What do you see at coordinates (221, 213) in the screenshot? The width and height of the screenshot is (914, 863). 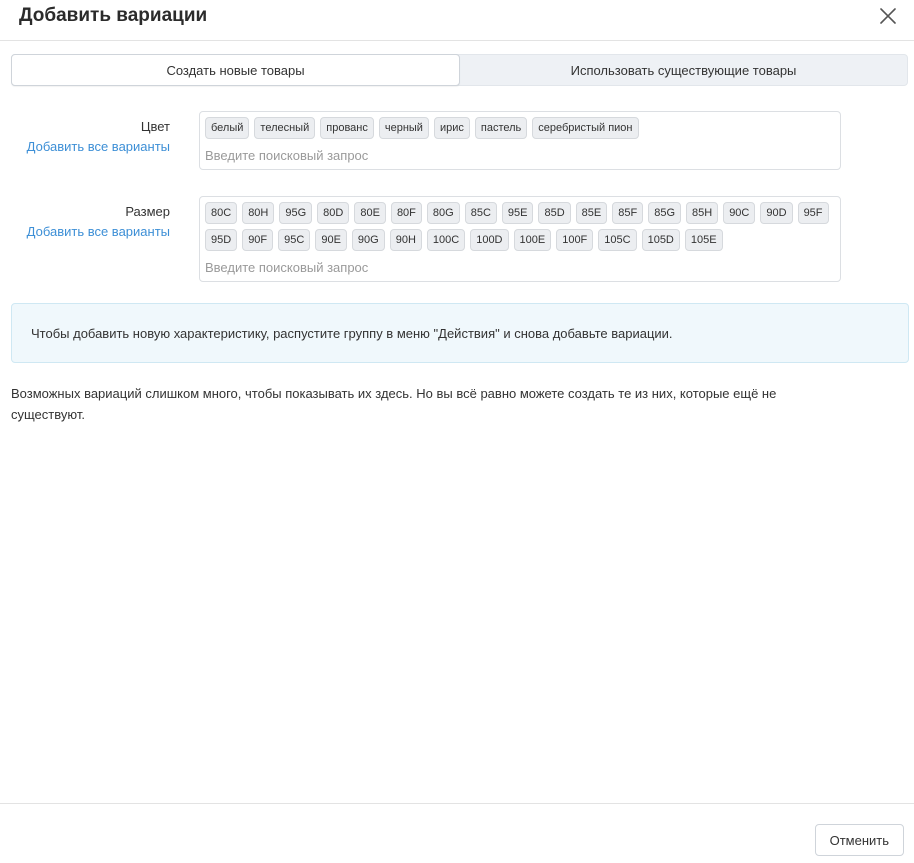 I see `value-tag: 80C` at bounding box center [221, 213].